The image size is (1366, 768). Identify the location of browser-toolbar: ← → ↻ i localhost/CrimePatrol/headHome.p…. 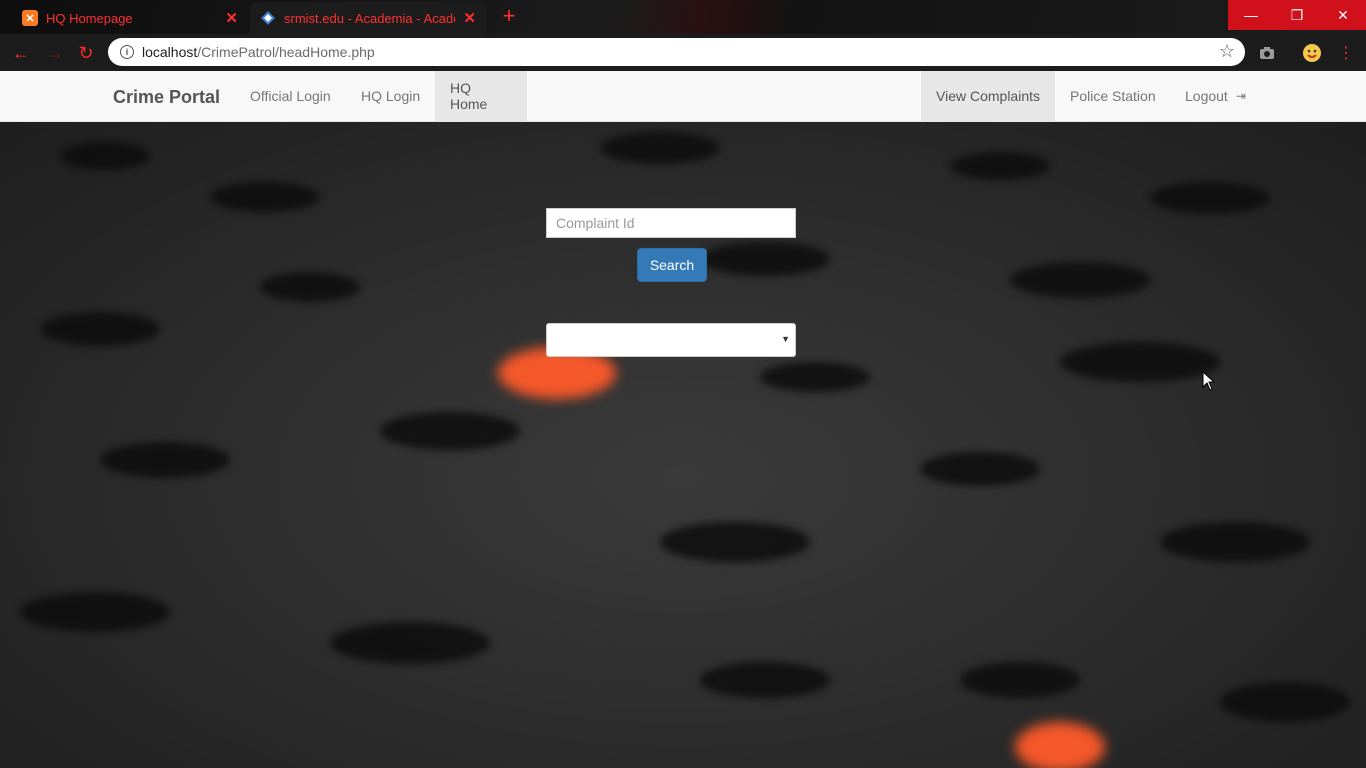
(683, 52).